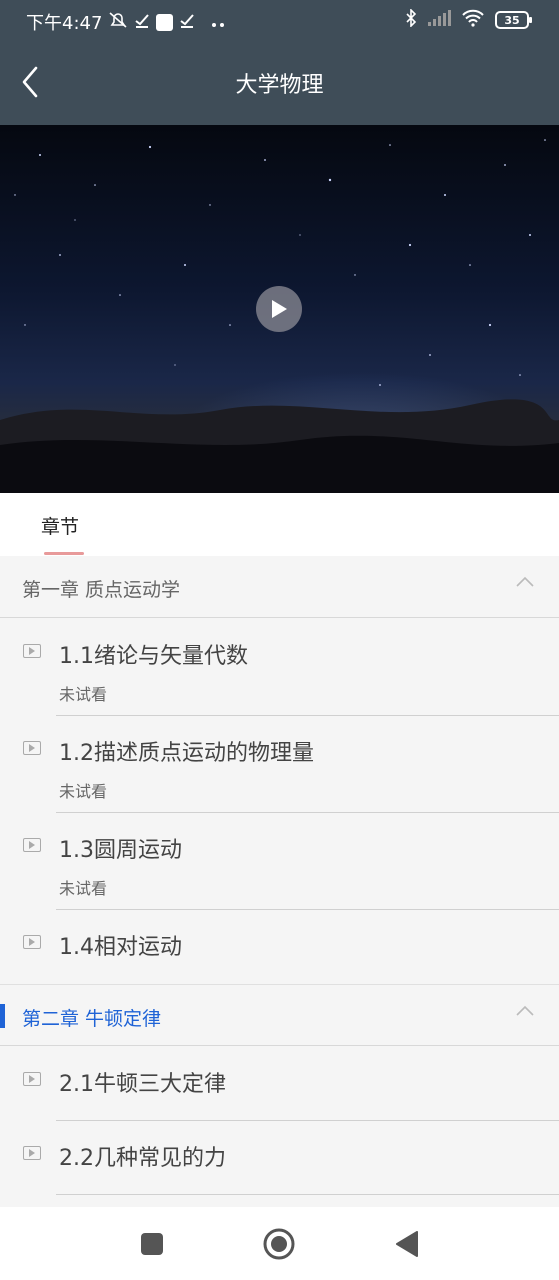 Image resolution: width=559 pixels, height=1280 pixels. I want to click on lesson-item: 1.2描述质点运动的物理量 未试看, so click(279, 764).